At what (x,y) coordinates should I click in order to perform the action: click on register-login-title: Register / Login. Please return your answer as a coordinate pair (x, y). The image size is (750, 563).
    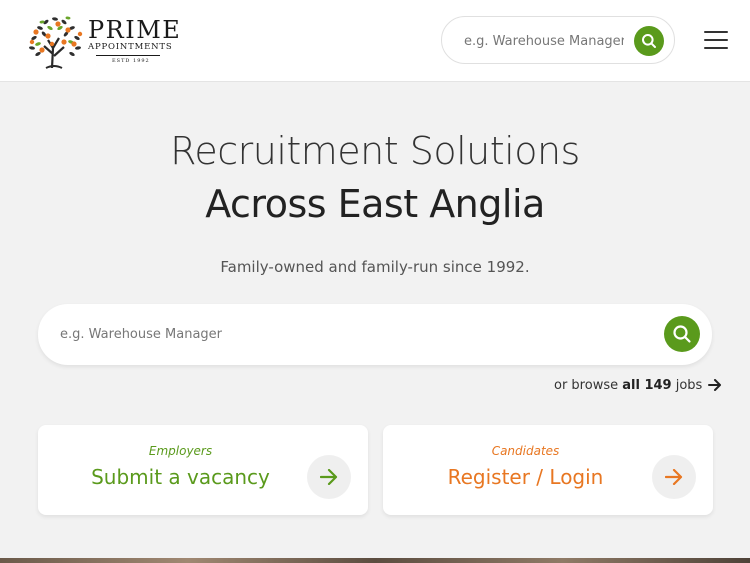
    Looking at the image, I should click on (525, 477).